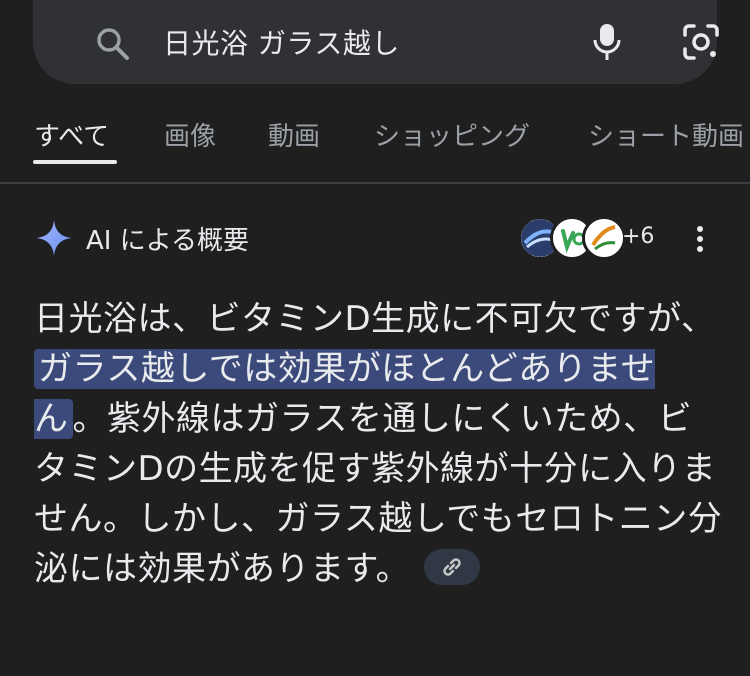 Image resolution: width=750 pixels, height=676 pixels. What do you see at coordinates (167, 241) in the screenshot?
I see `ai-overview-title: AI による概要` at bounding box center [167, 241].